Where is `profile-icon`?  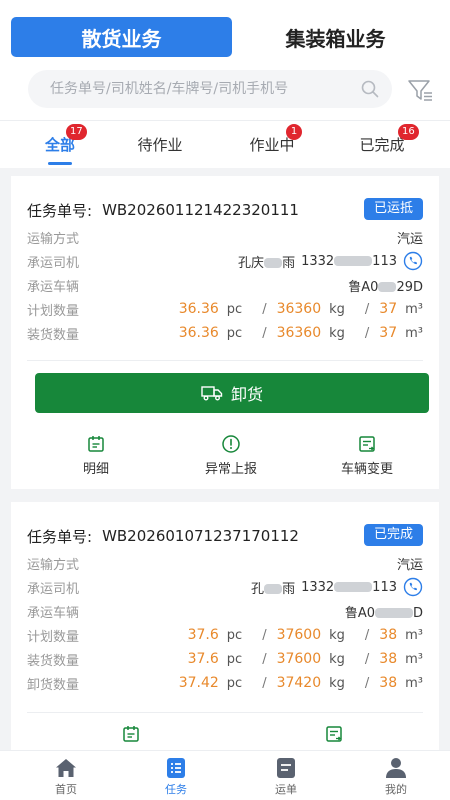 profile-icon is located at coordinates (396, 768).